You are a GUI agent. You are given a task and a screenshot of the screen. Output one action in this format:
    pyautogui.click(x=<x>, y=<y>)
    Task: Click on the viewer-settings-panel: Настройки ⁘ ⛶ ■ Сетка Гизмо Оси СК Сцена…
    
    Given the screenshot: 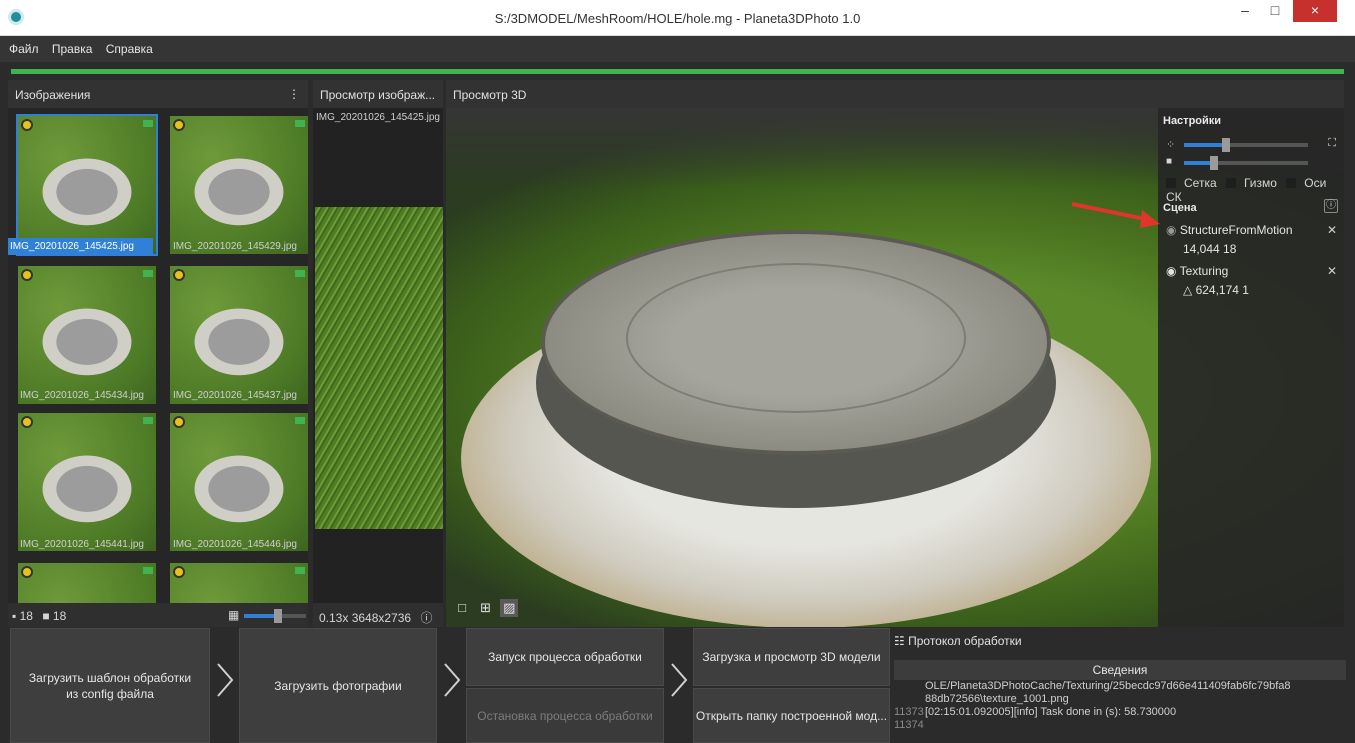 What is the action you would take?
    pyautogui.click(x=1251, y=367)
    